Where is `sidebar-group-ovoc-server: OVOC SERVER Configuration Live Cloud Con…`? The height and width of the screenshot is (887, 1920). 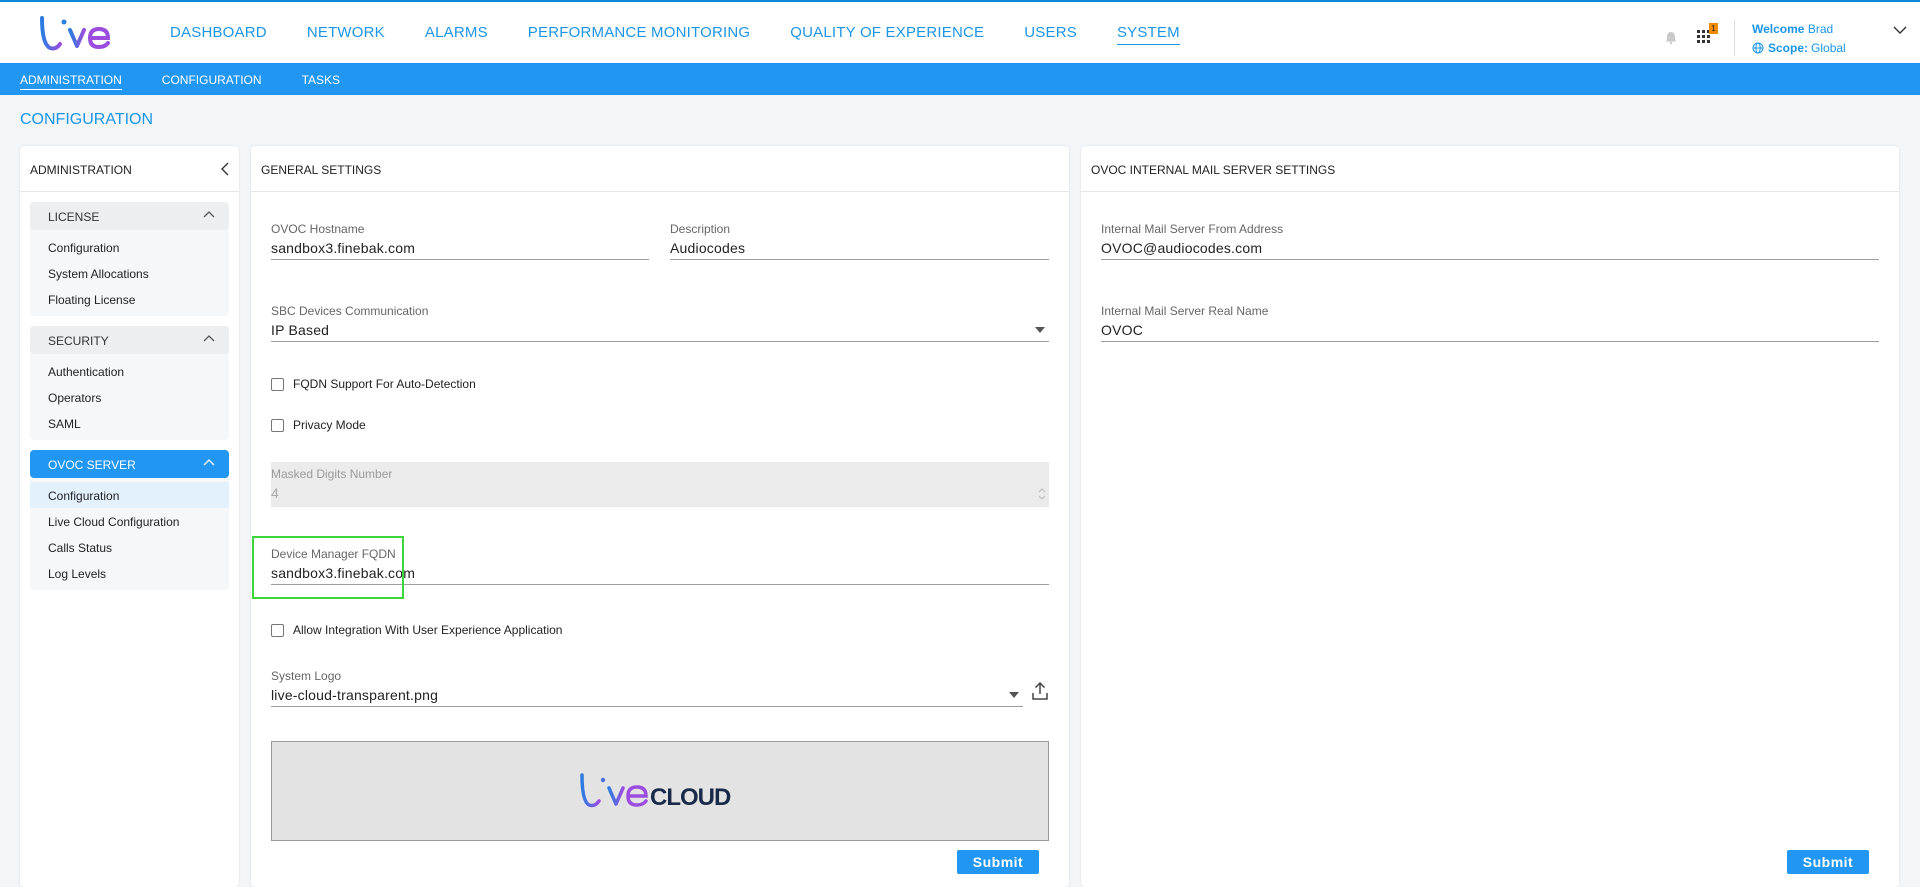 sidebar-group-ovoc-server: OVOC SERVER Configuration Live Cloud Con… is located at coordinates (129, 520).